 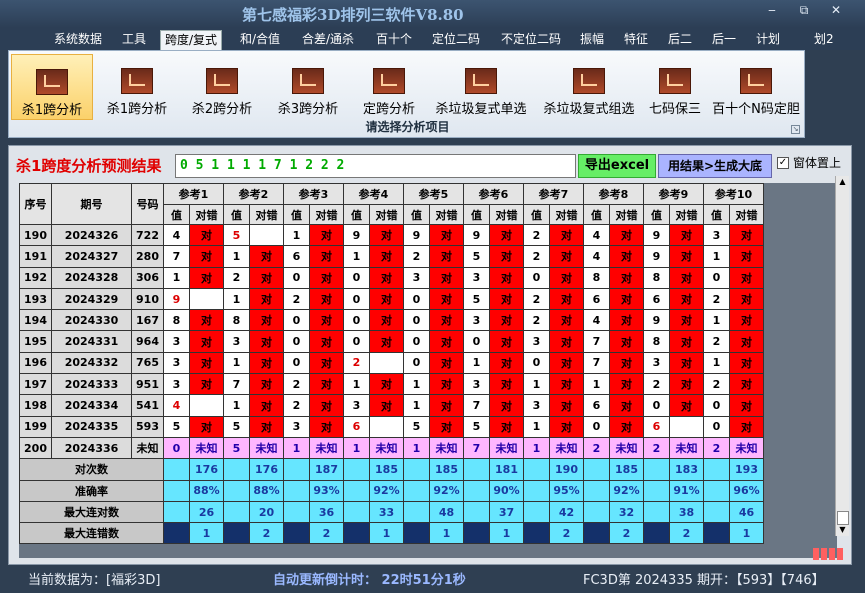 I want to click on ribbon-seven-three: 七码保三, so click(x=675, y=87).